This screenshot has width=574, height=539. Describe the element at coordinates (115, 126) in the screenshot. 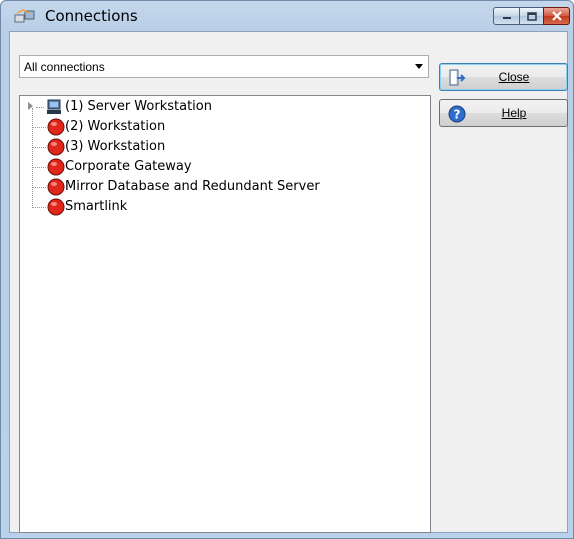

I see `tree-item-label: (2) Workstation` at that location.